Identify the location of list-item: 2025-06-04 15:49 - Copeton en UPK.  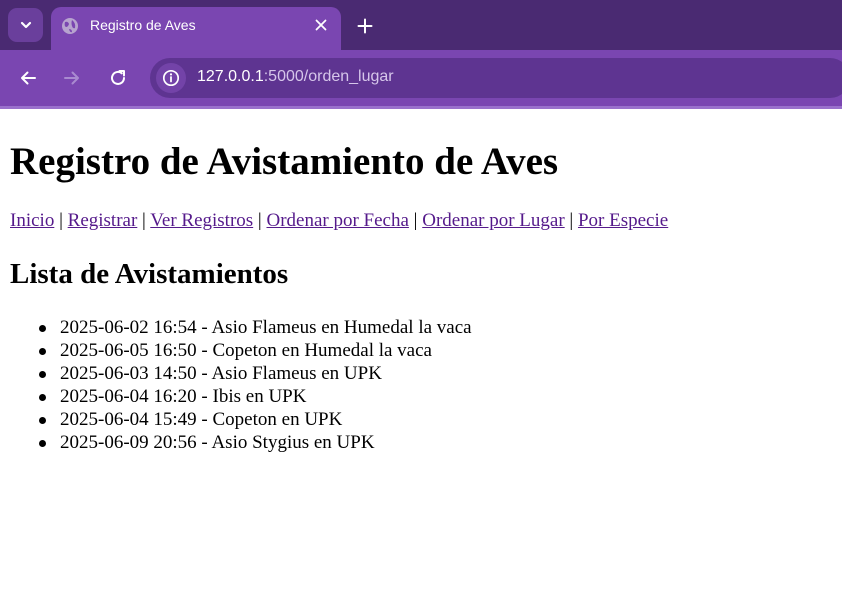
(255, 419).